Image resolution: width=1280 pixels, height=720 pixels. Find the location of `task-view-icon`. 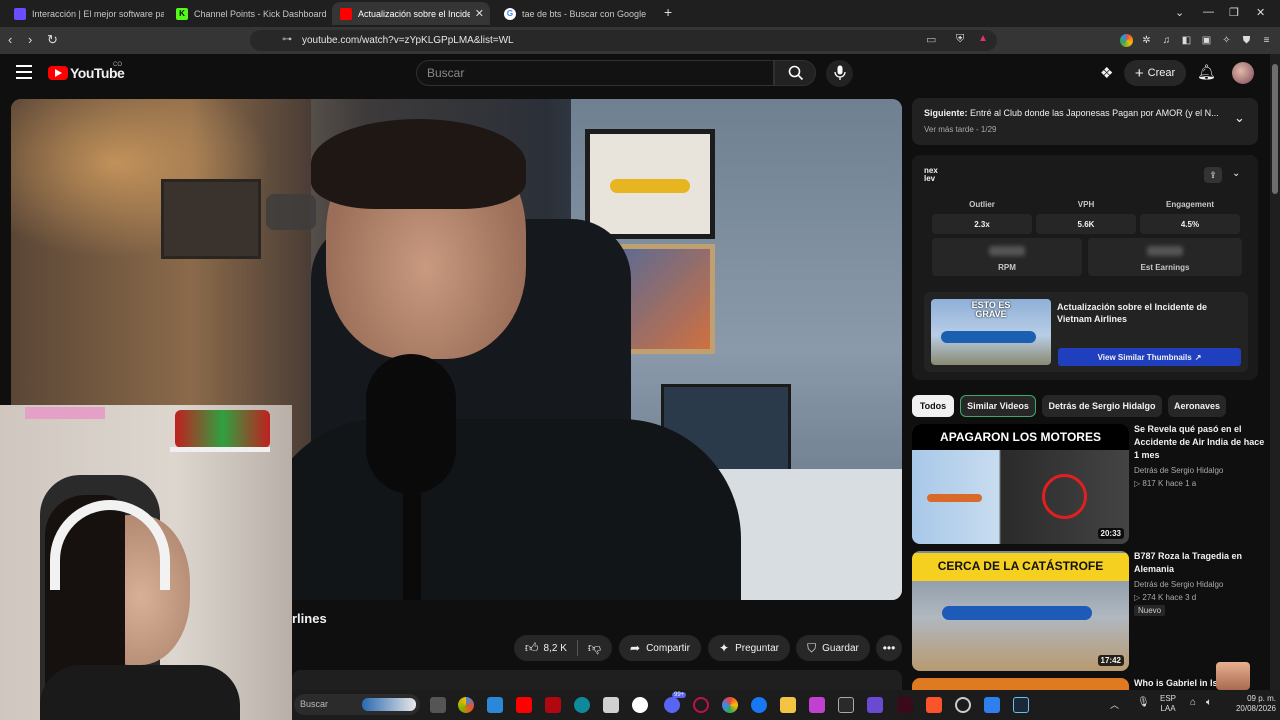

task-view-icon is located at coordinates (438, 705).